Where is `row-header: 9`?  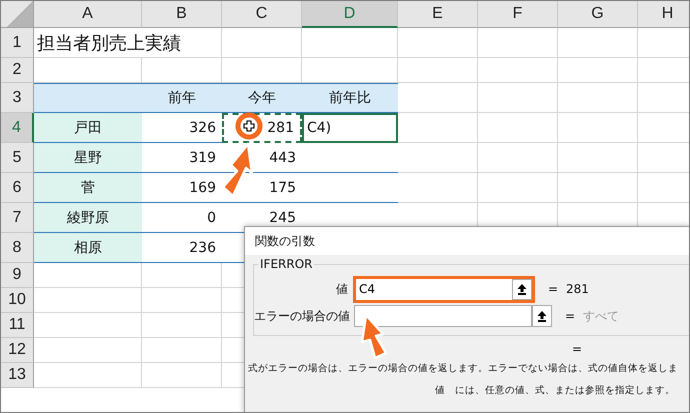
row-header: 9 is located at coordinates (17, 275).